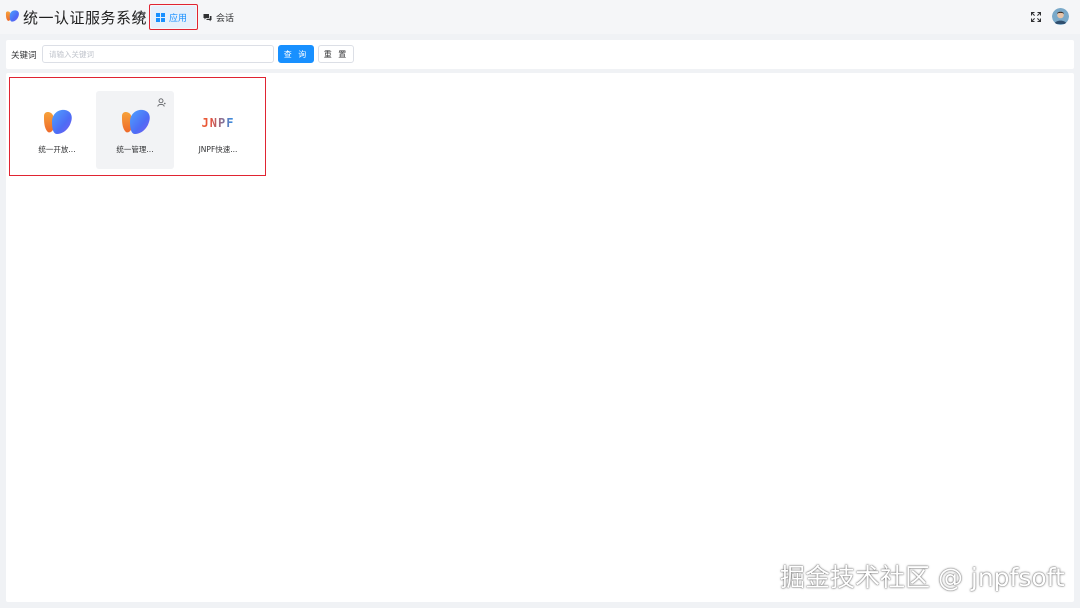  I want to click on grid-icon, so click(160, 17).